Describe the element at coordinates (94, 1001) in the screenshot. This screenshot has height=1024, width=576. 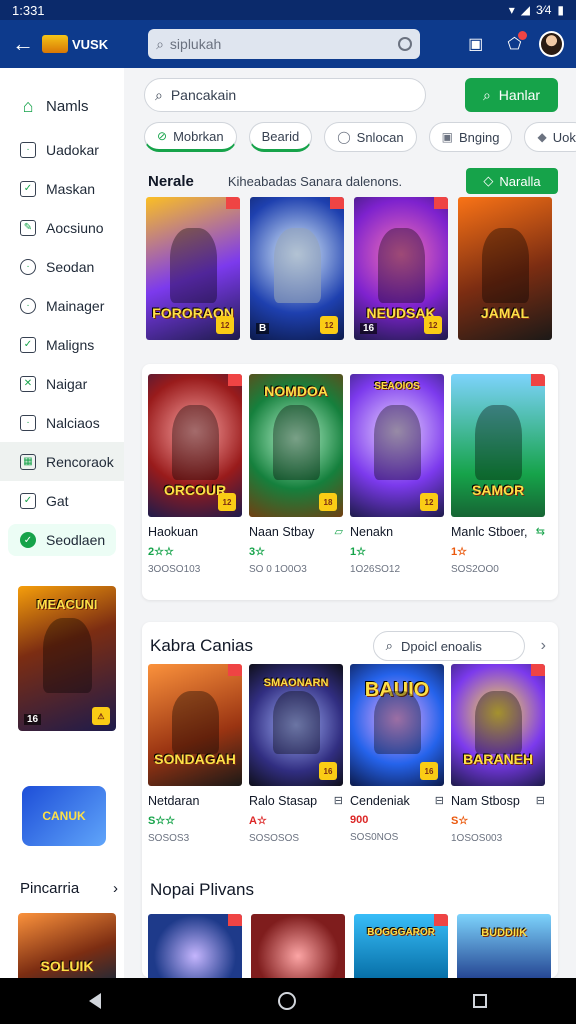
I see `nav-back-icon` at that location.